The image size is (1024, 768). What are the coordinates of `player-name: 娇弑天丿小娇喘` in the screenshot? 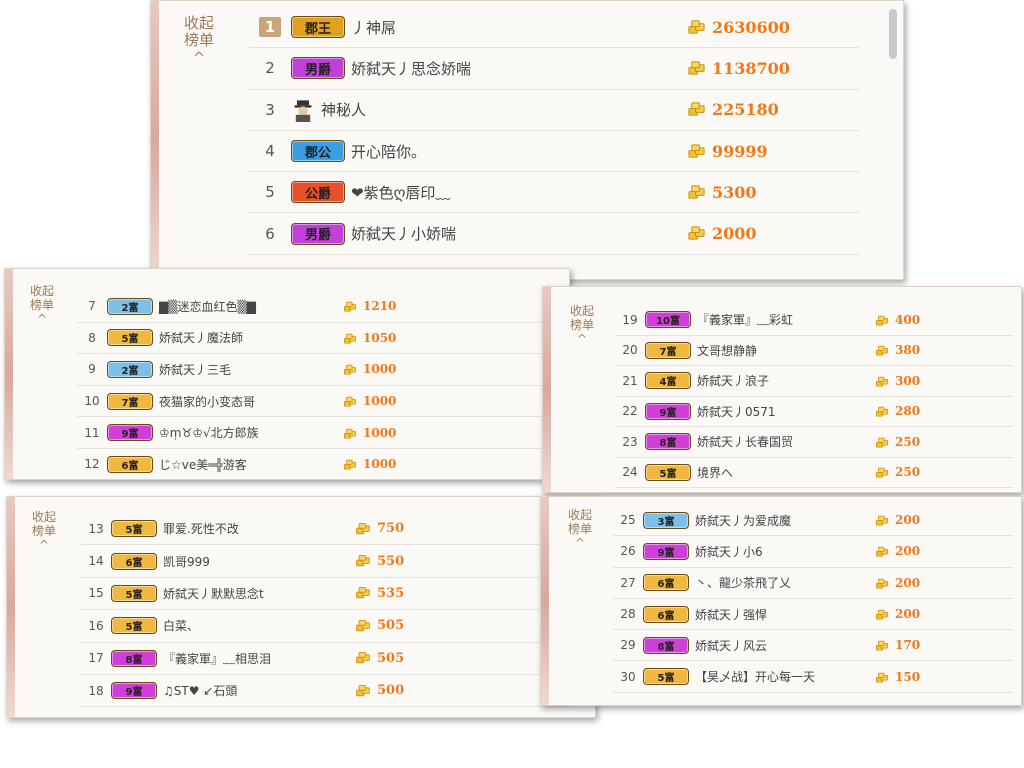 It's located at (466, 233).